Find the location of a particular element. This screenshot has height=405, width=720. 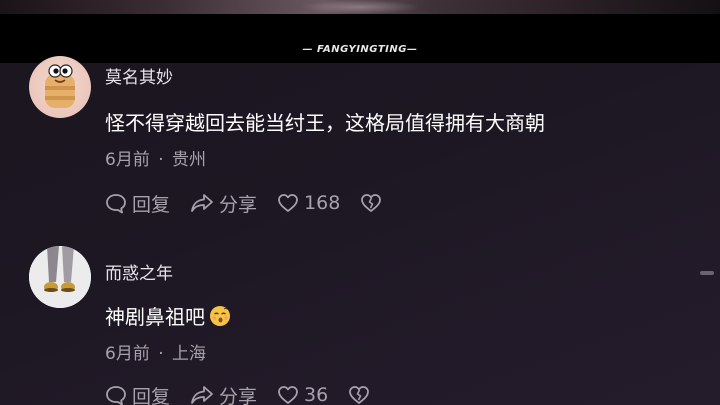

scroll-handle is located at coordinates (707, 273).